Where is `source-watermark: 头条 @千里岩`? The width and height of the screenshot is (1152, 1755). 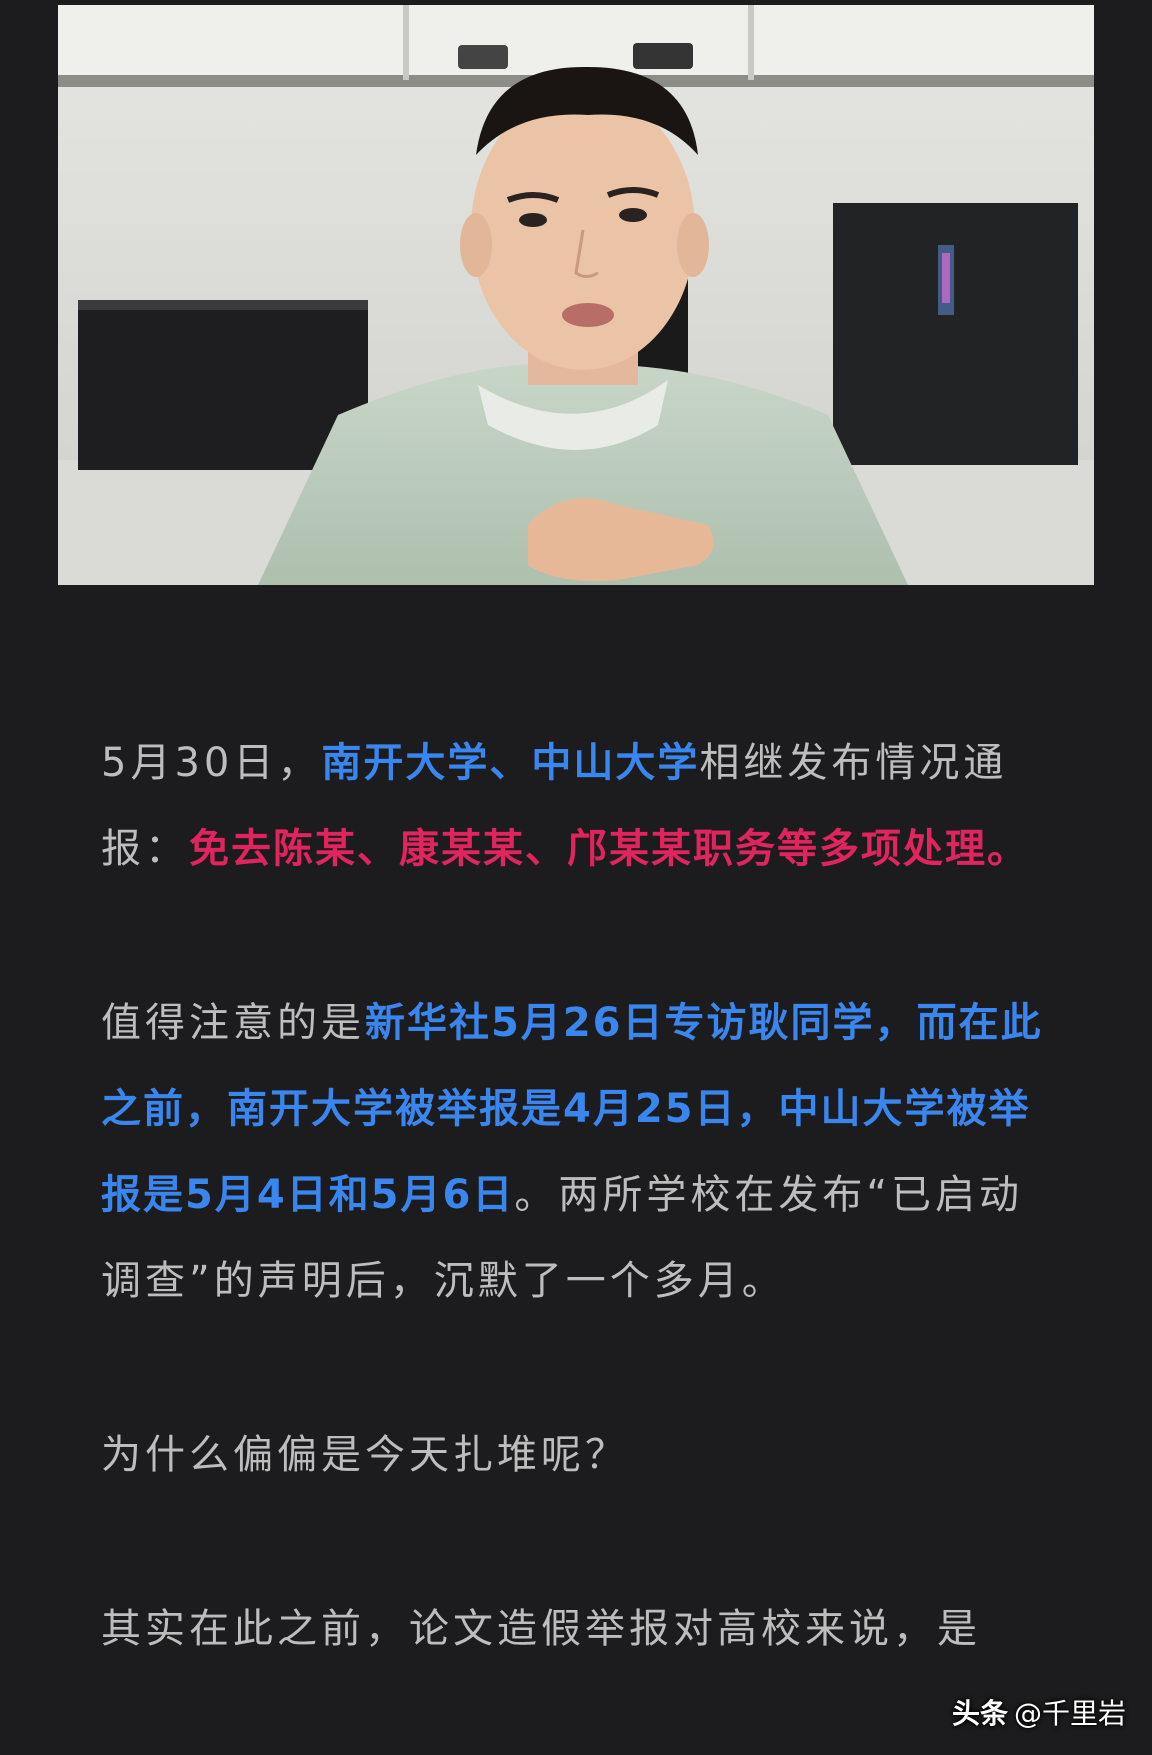
source-watermark: 头条 @千里岩 is located at coordinates (1039, 1712).